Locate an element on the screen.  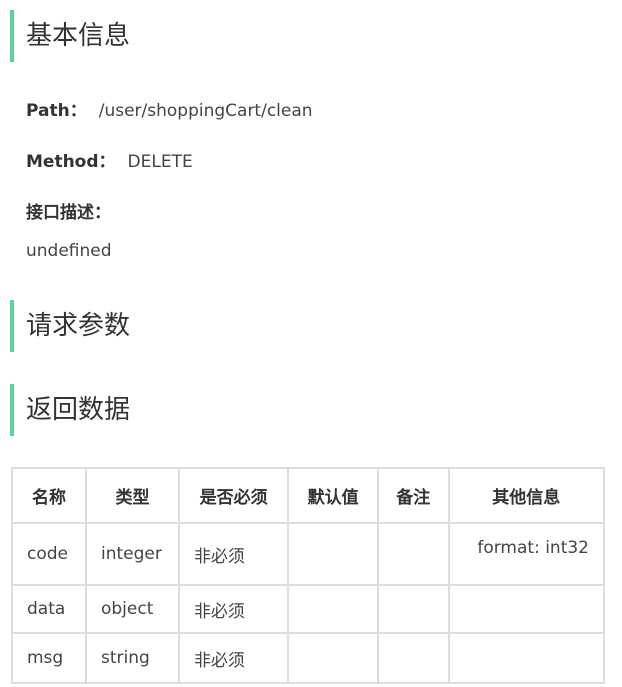
section-title-basic-info: 基本信息 is located at coordinates (210, 36).